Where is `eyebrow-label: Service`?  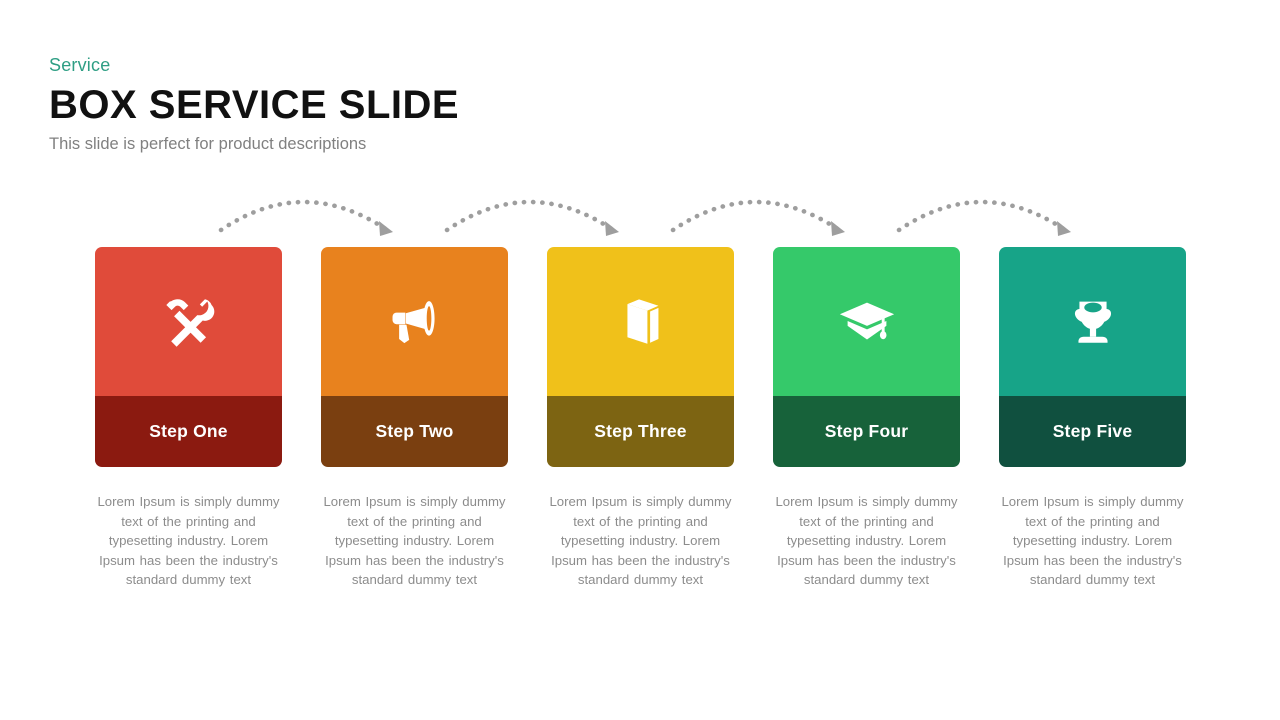 eyebrow-label: Service is located at coordinates (80, 65).